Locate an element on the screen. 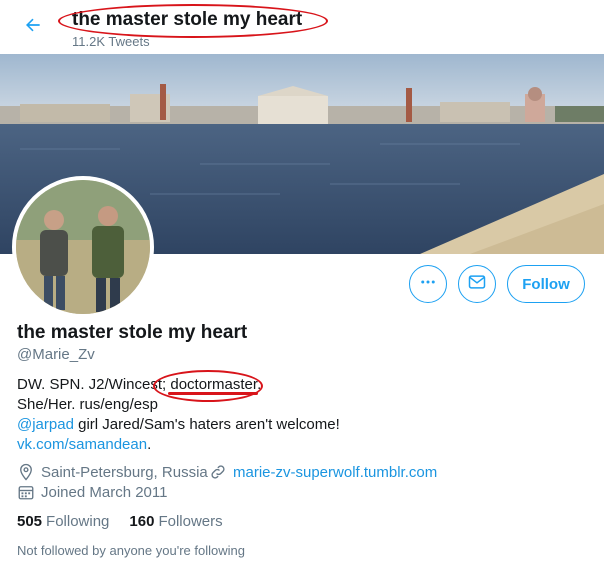 This screenshot has height=575, width=604. following-stat: 505 Following is located at coordinates (63, 521).